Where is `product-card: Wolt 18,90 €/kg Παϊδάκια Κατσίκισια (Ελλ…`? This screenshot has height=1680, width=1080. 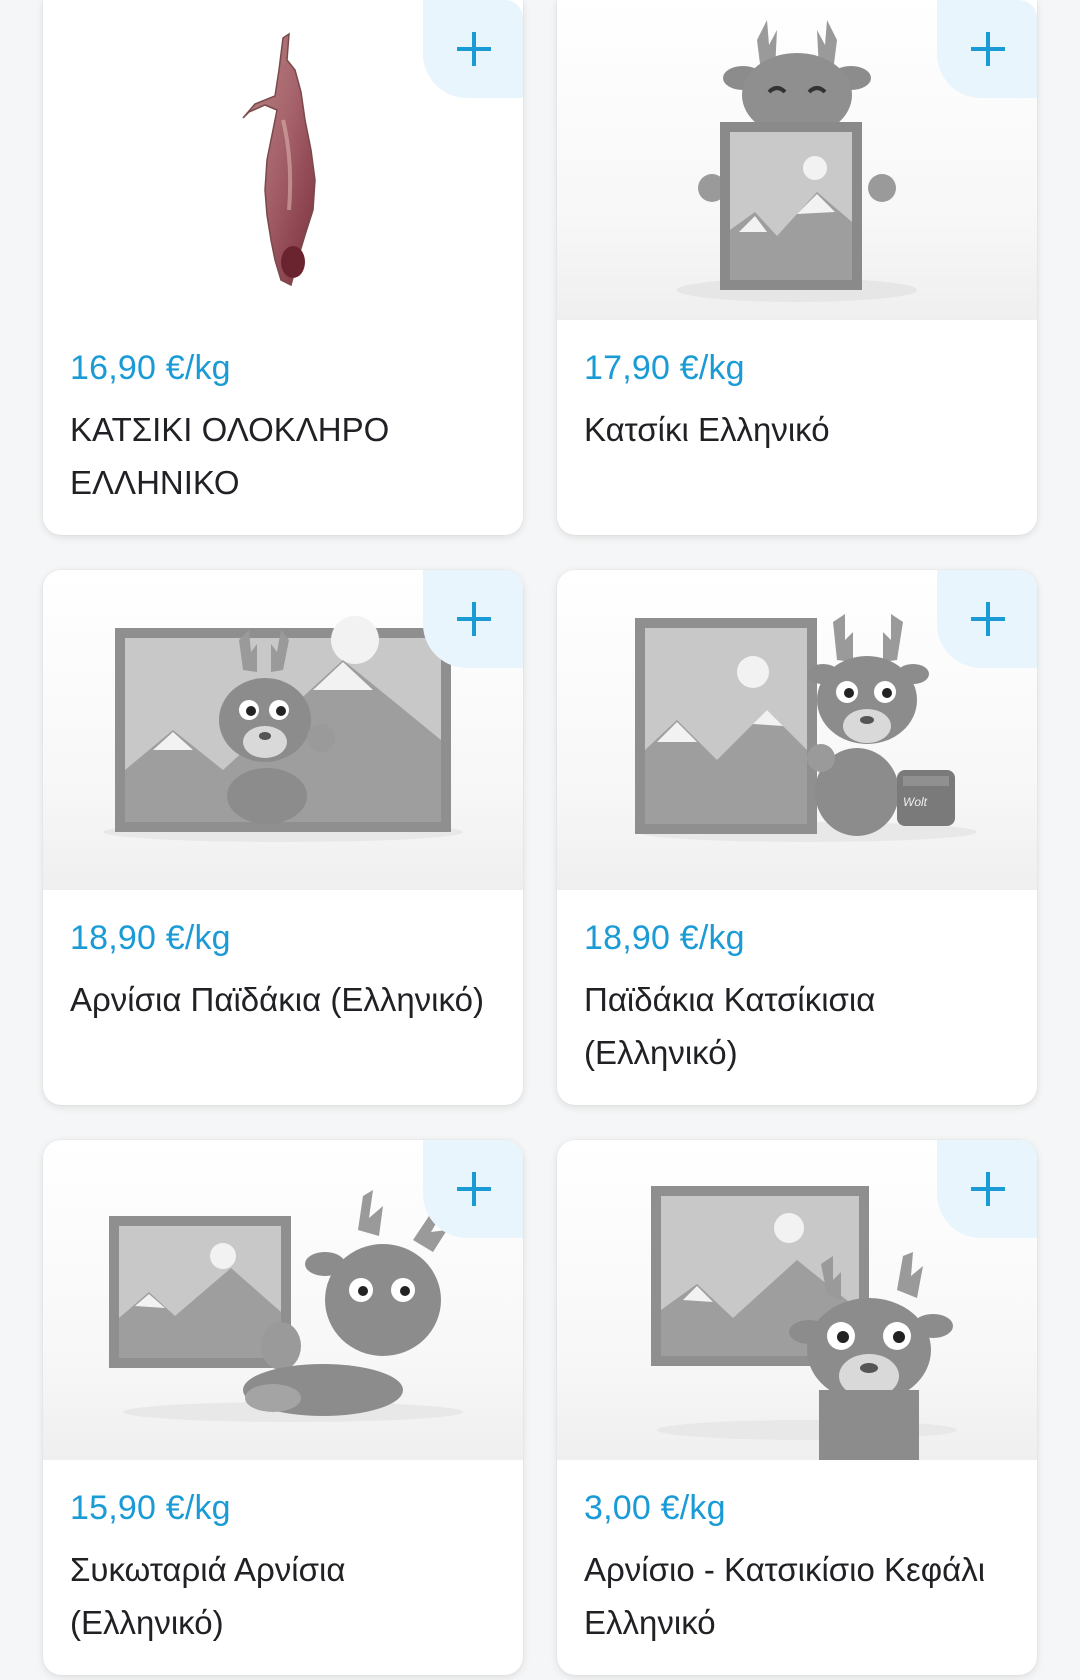
product-card: Wolt 18,90 €/kg Παϊδάκια Κατσίκισια (Ελλ… is located at coordinates (797, 837).